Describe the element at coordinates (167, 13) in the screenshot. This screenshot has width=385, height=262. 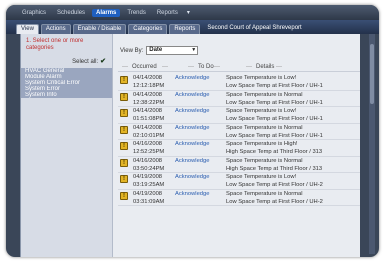
I see `nav-reports: Reports` at that location.